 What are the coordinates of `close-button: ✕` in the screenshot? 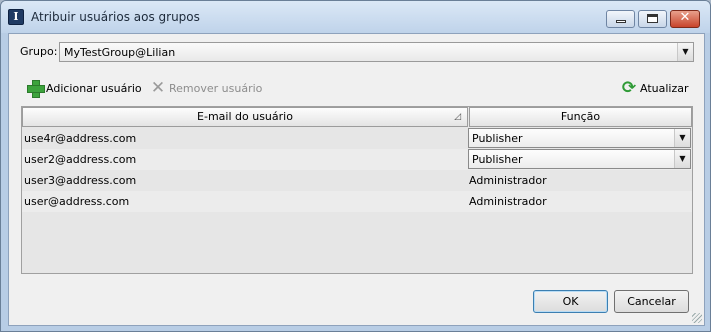 It's located at (685, 19).